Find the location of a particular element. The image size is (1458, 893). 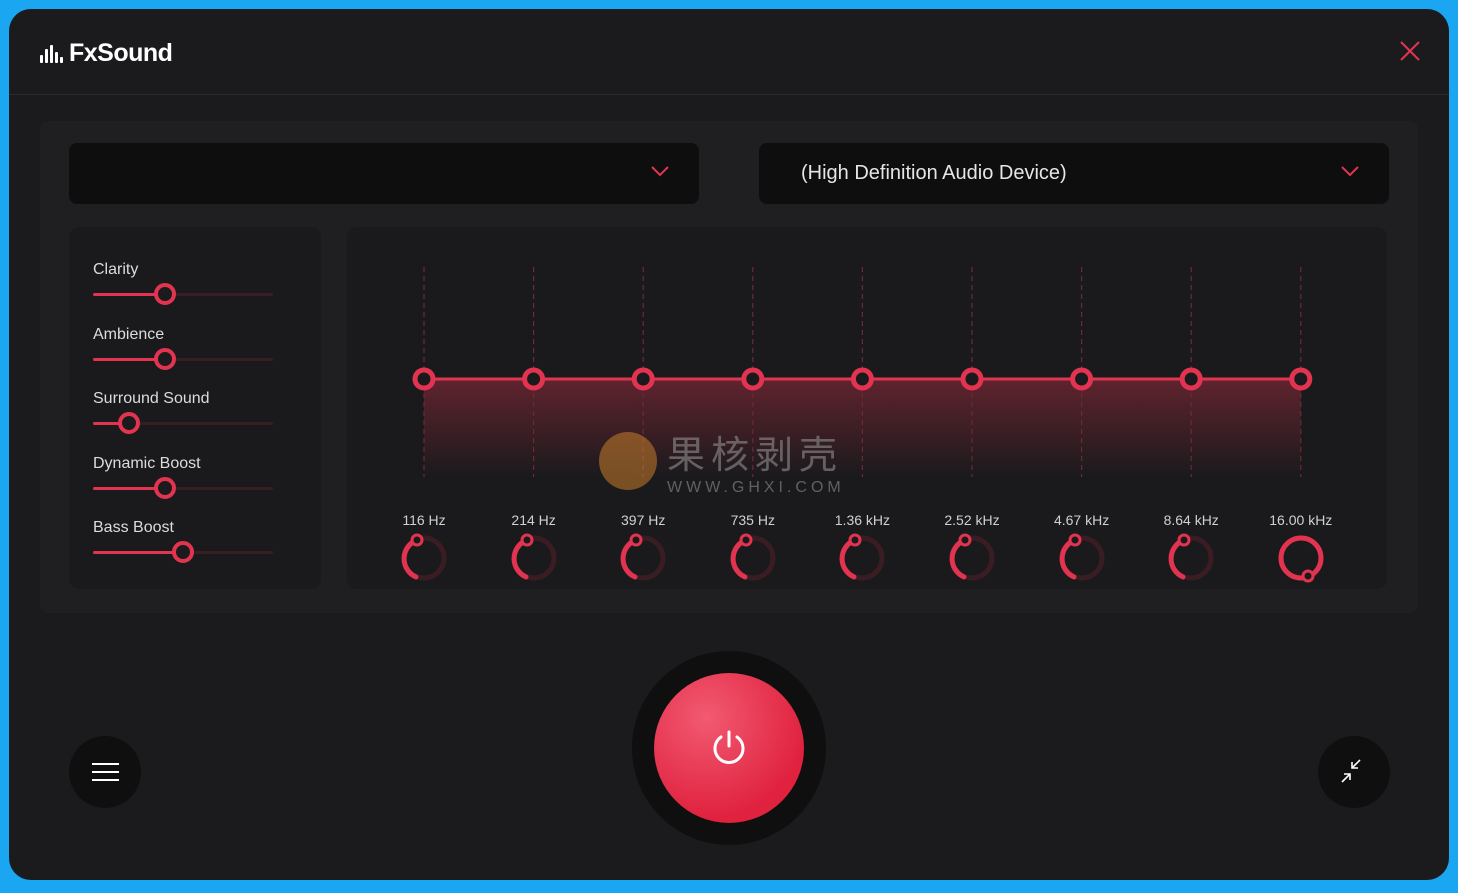

effect-ambience: Ambience is located at coordinates (183, 348).